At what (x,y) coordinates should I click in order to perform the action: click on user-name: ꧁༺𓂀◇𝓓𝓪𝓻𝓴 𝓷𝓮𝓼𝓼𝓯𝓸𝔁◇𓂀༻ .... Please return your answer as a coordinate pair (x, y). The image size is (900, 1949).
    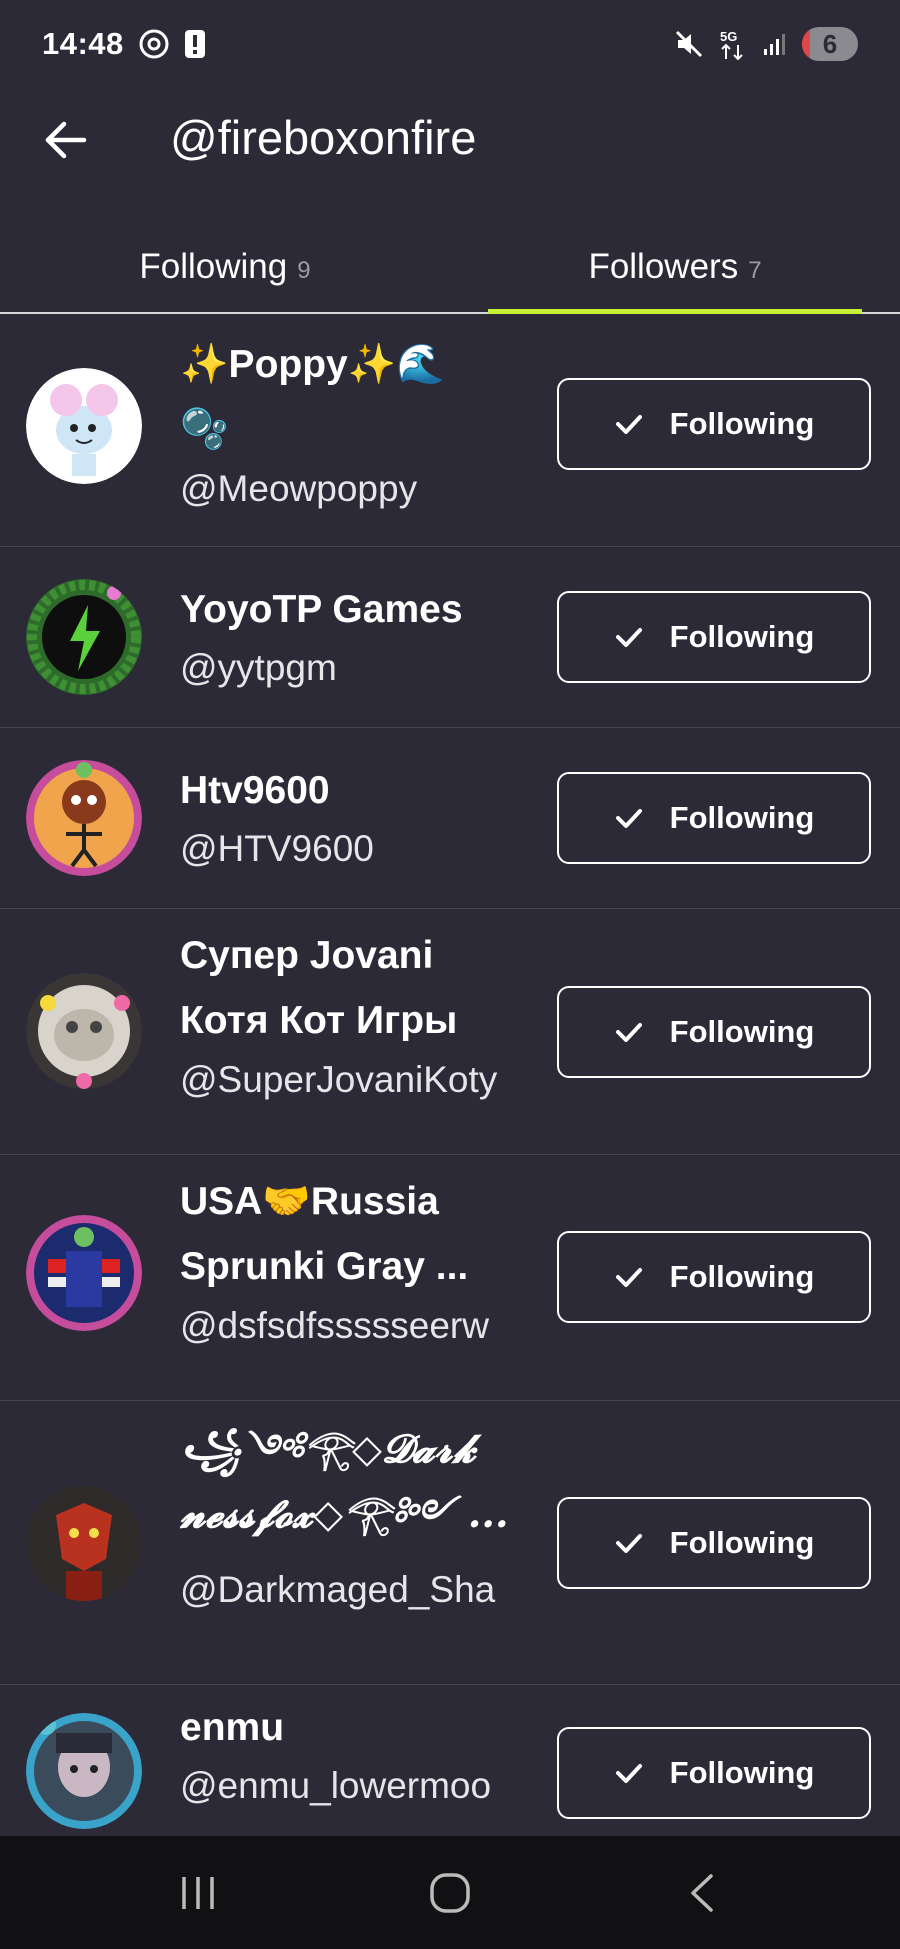
    Looking at the image, I should click on (350, 1482).